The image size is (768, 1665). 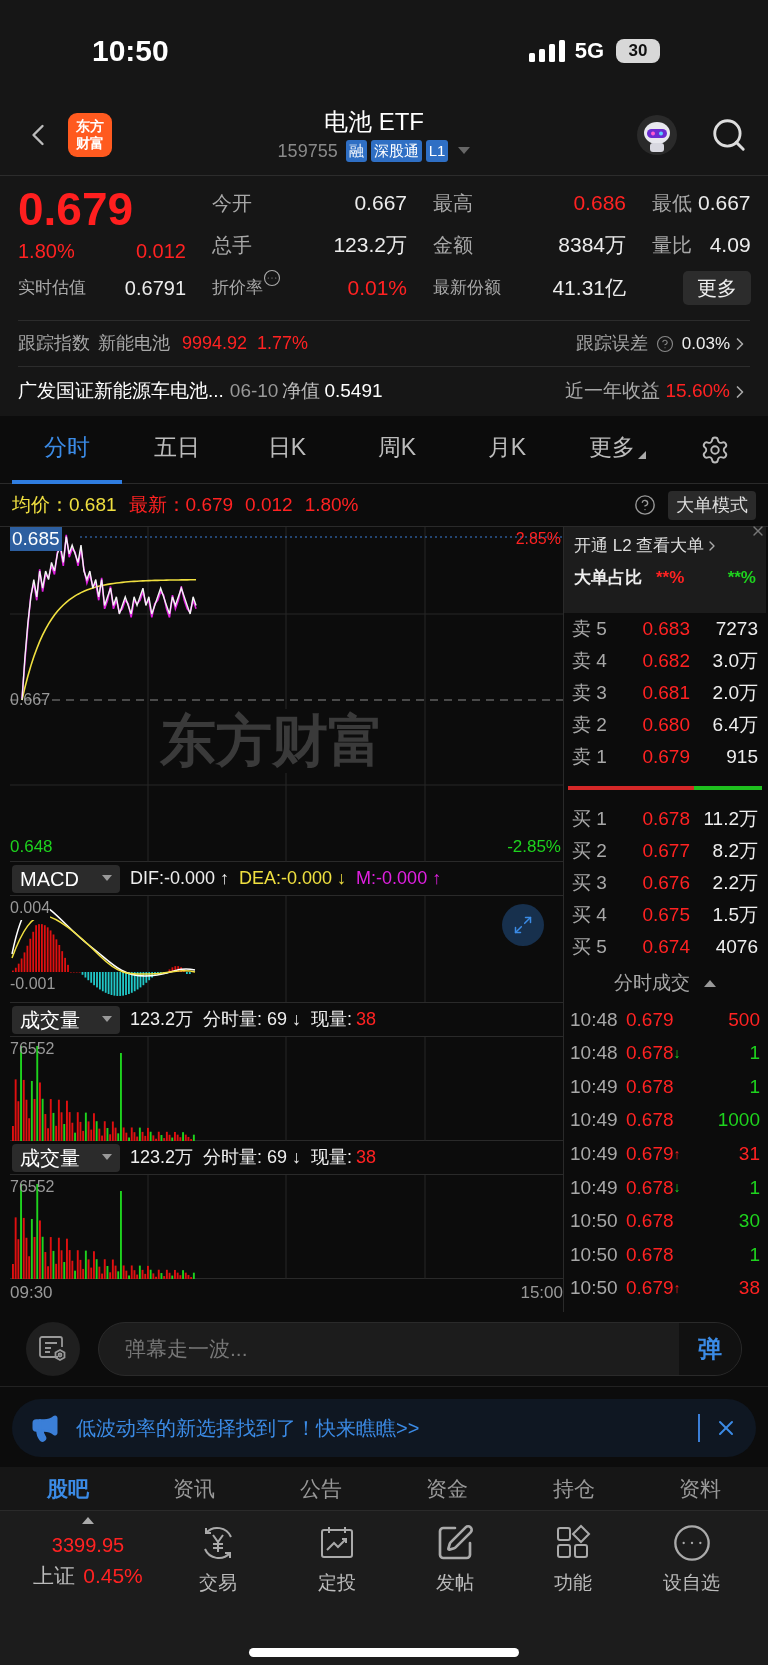 What do you see at coordinates (90, 135) in the screenshot?
I see `app-logo: 东方 财富` at bounding box center [90, 135].